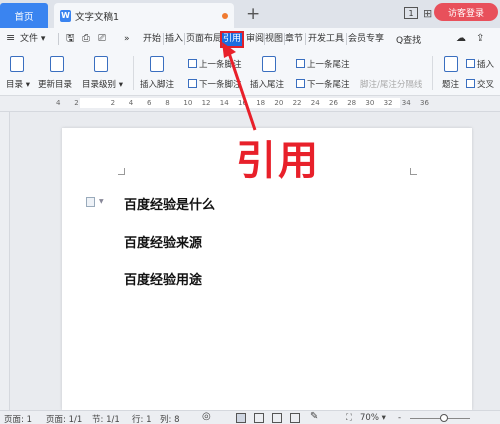 The height and width of the screenshot is (424, 500). Describe the element at coordinates (399, 418) in the screenshot. I see `zoom-out-button: -` at that location.